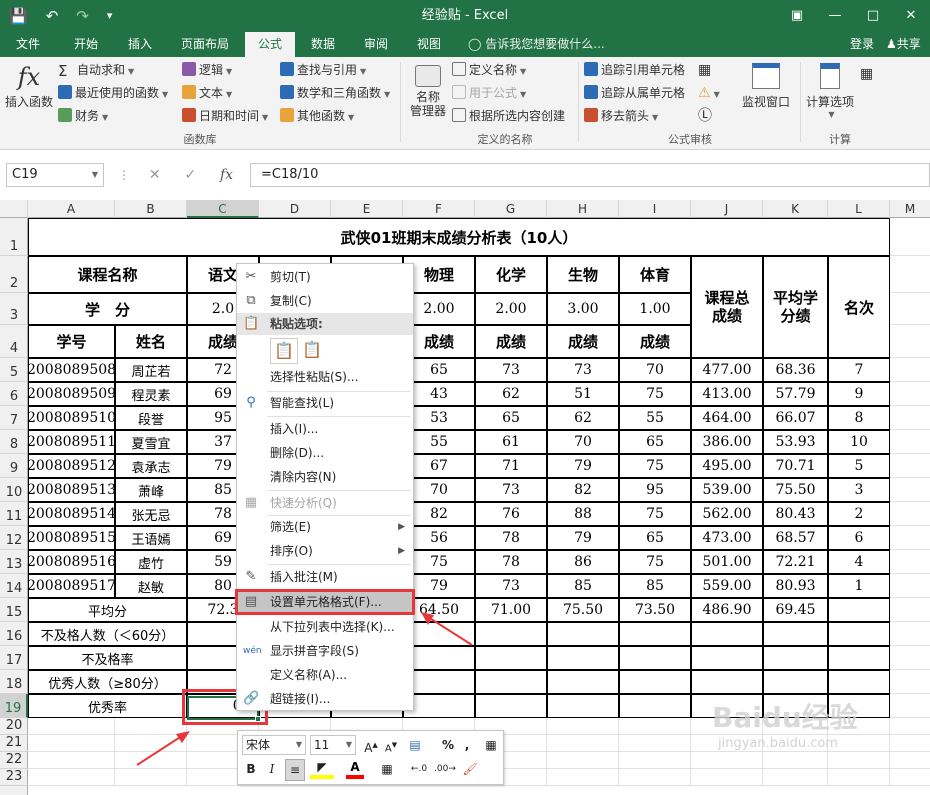  What do you see at coordinates (511, 610) in the screenshot?
I see `avg-cell-g: 71.00` at bounding box center [511, 610].